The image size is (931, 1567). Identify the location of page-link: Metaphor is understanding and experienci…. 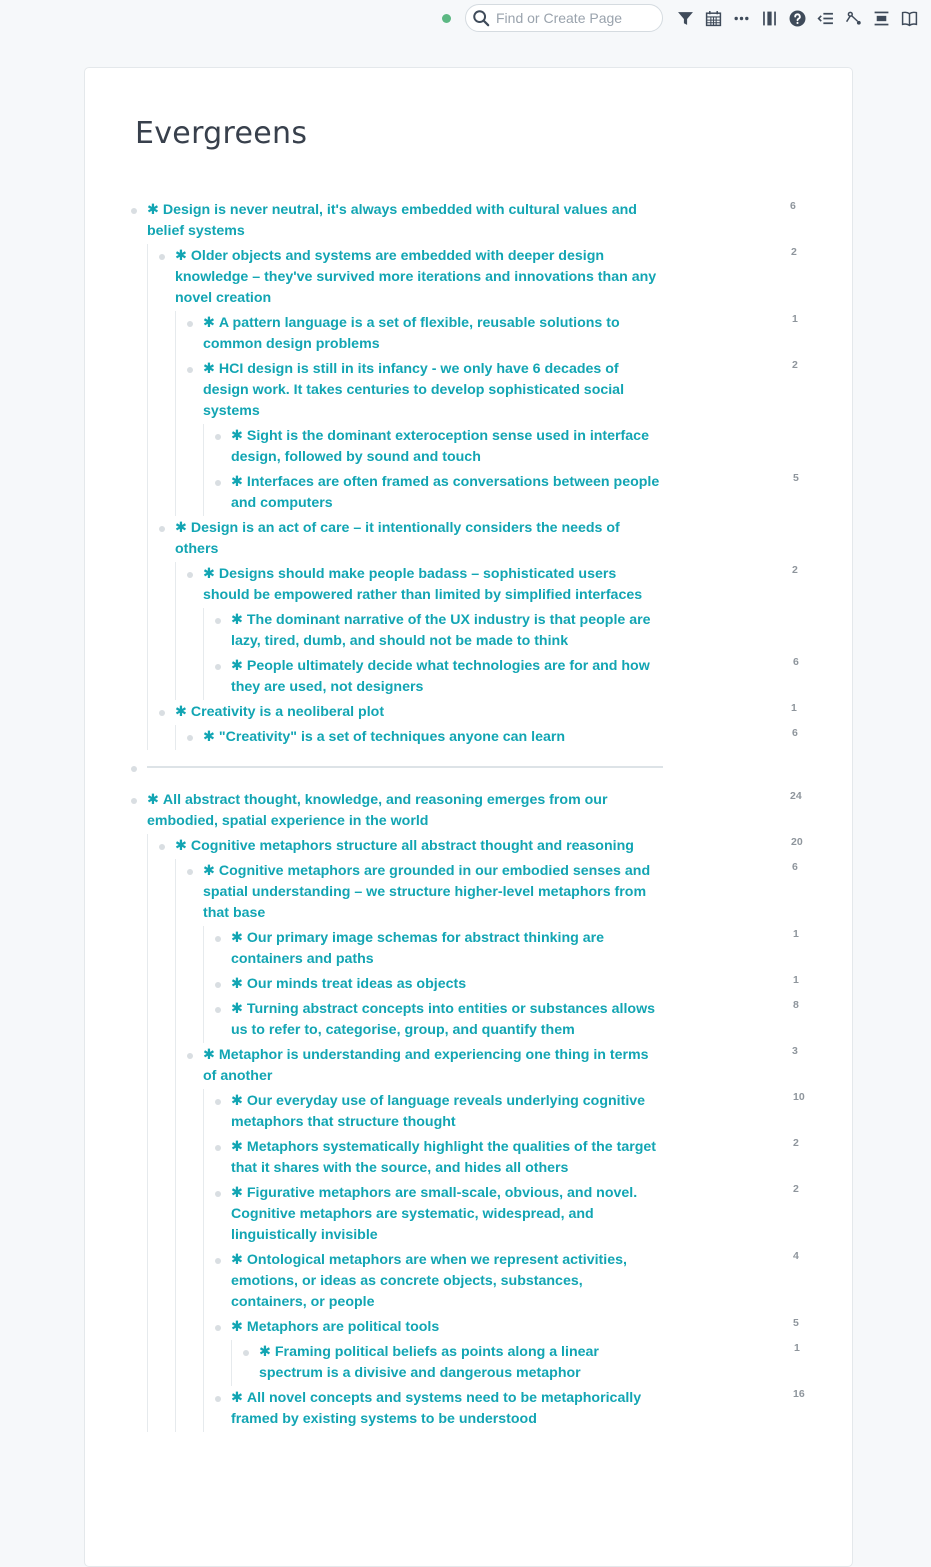
(426, 1065).